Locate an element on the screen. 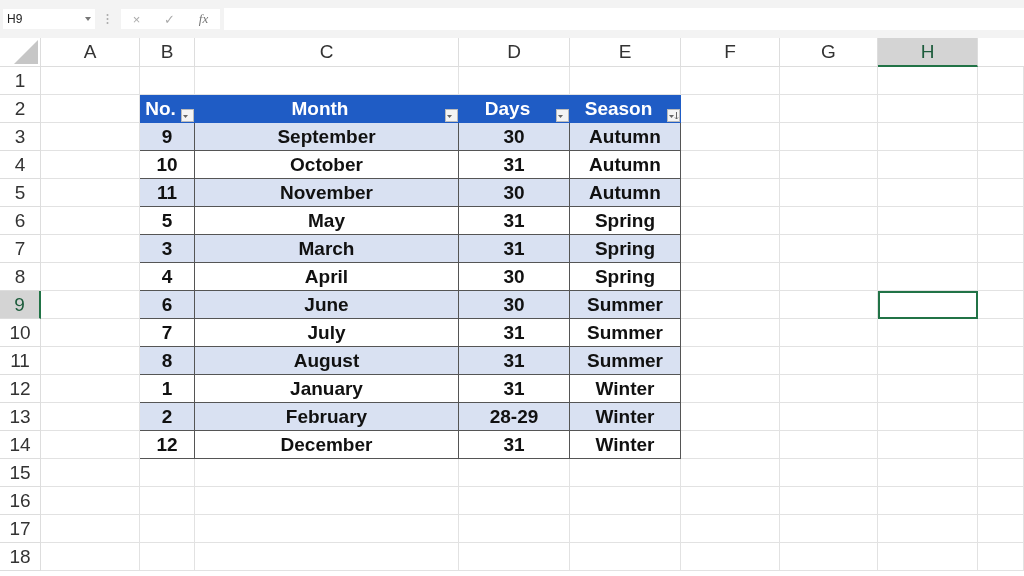 The height and width of the screenshot is (576, 1024). table-cell: May is located at coordinates (327, 221).